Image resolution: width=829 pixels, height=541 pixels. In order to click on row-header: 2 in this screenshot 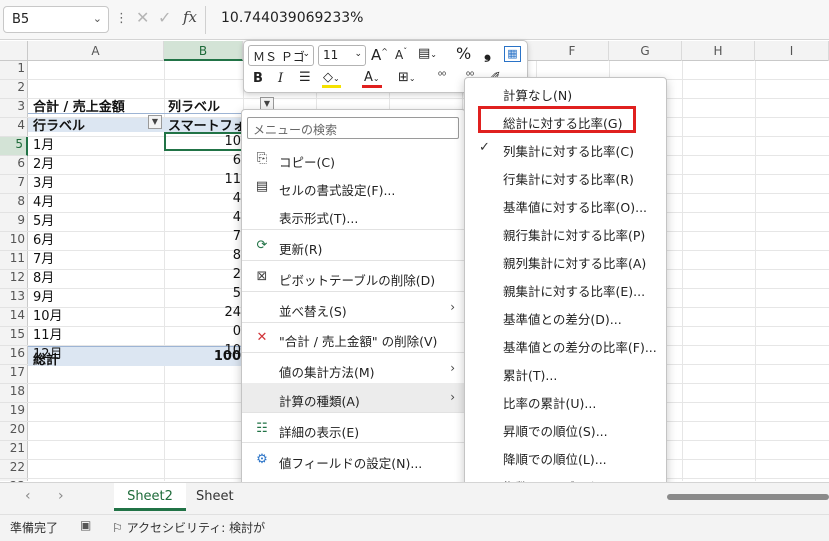, I will do `click(14, 89)`.